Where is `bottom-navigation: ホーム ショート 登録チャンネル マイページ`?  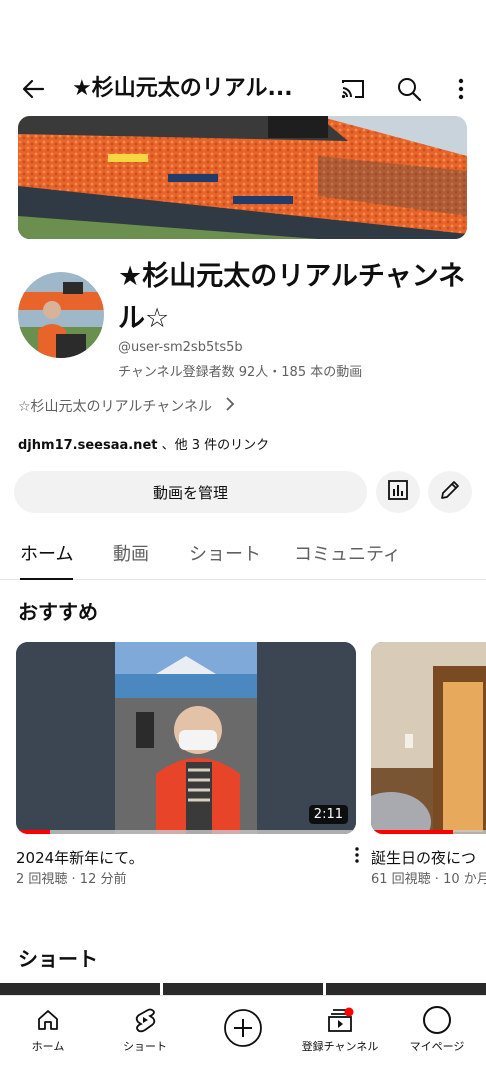
bottom-navigation: ホーム ショート 登録チャンネル マイページ is located at coordinates (243, 1037).